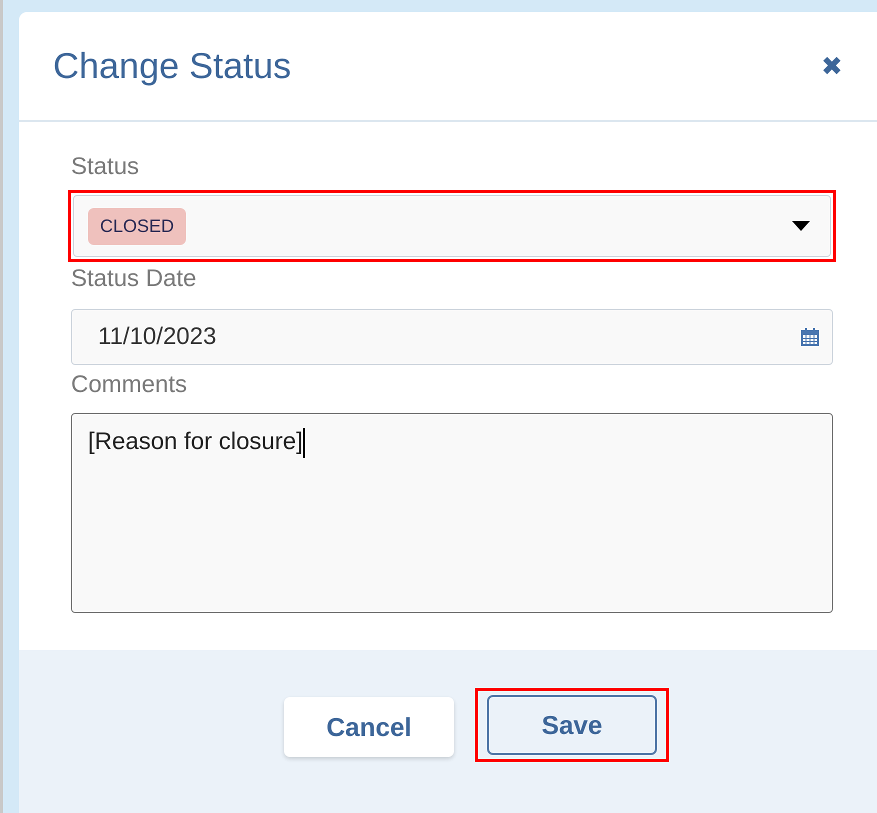  I want to click on comments-text: [Reason for closure], so click(195, 442).